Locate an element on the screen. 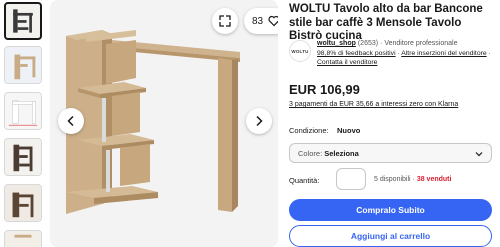  thumbnail-strip is located at coordinates (23, 123).